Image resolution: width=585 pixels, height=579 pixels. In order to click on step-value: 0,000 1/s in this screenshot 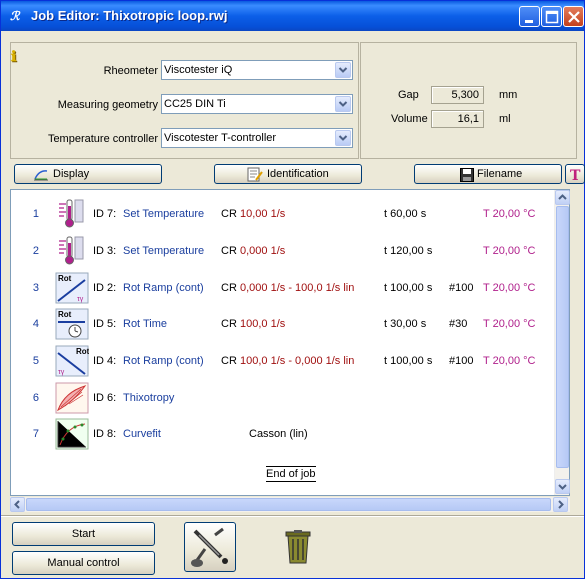, I will do `click(263, 251)`.